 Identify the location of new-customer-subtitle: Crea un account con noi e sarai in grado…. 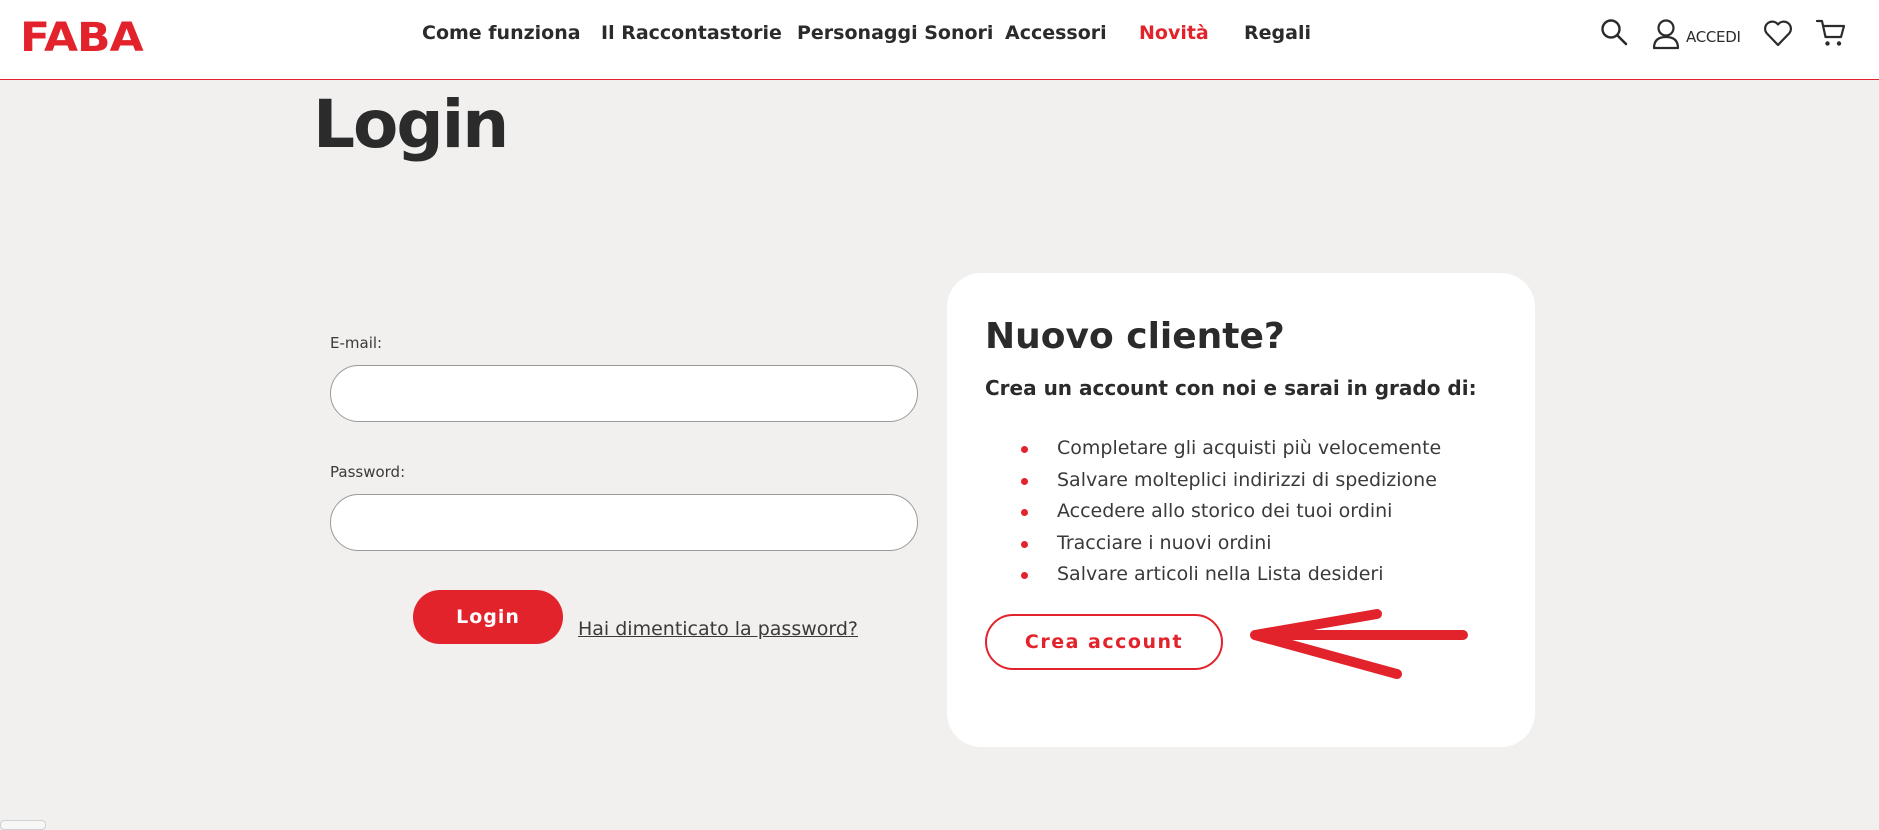
(1231, 388).